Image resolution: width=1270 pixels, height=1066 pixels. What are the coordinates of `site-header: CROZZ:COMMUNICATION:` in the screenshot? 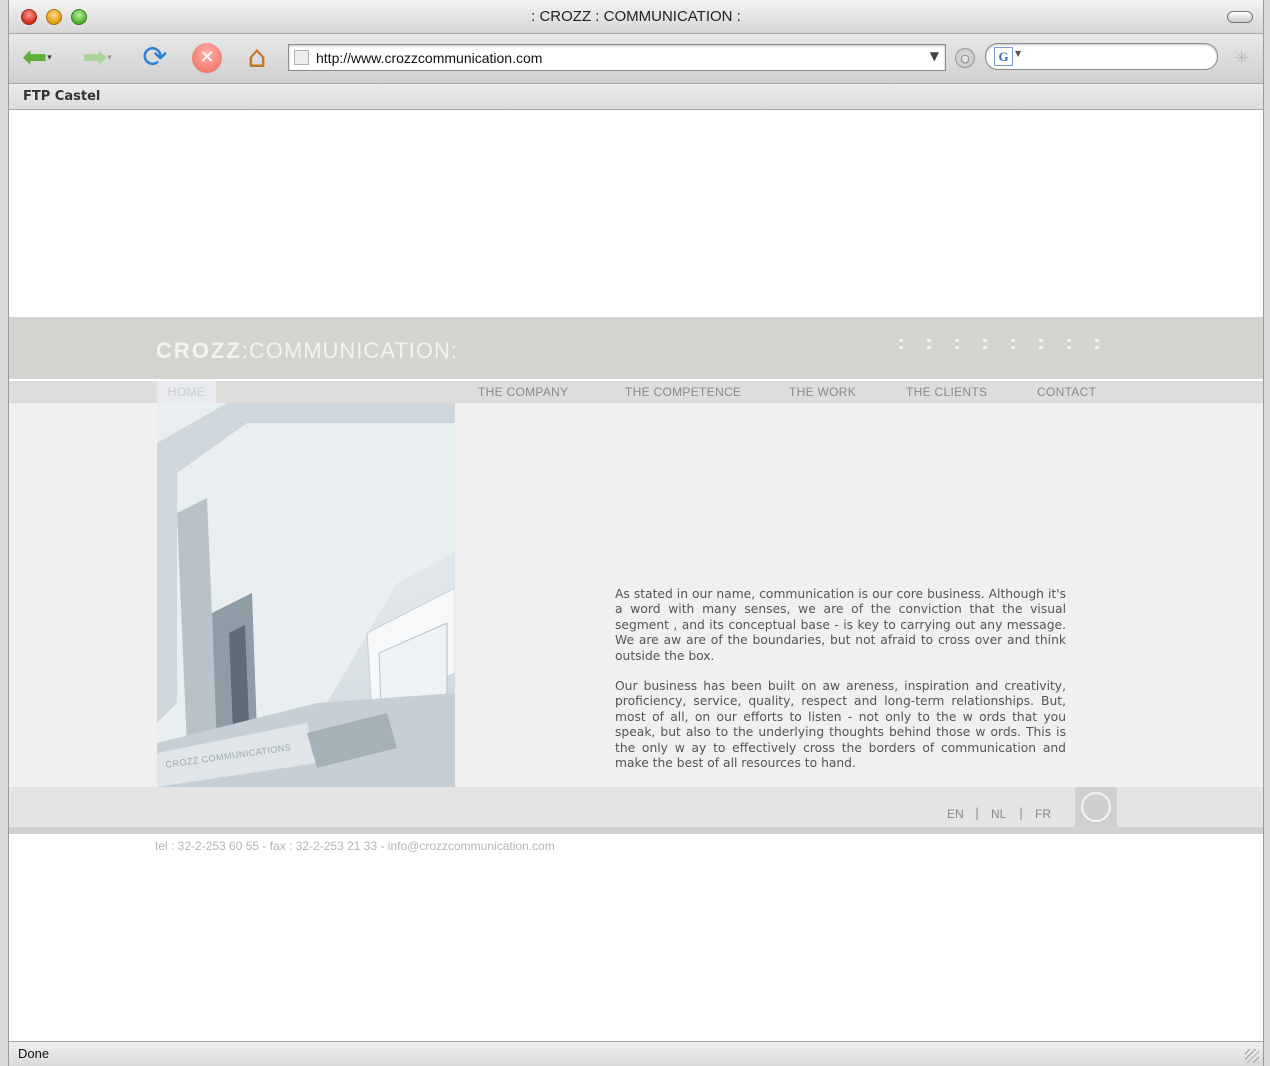 It's located at (636, 348).